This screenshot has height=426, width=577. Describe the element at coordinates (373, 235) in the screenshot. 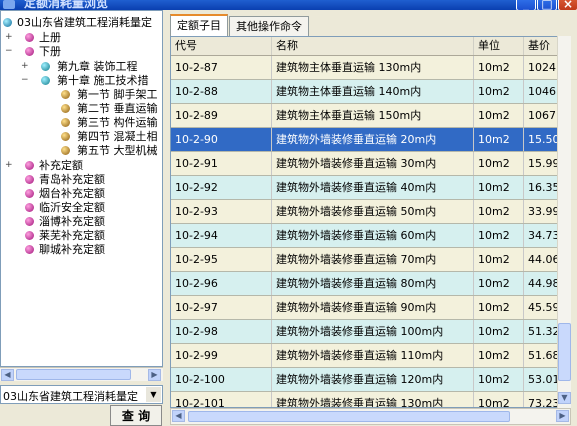

I see `cell-name: 建筑物外墙装修垂直运输 60m内` at that location.